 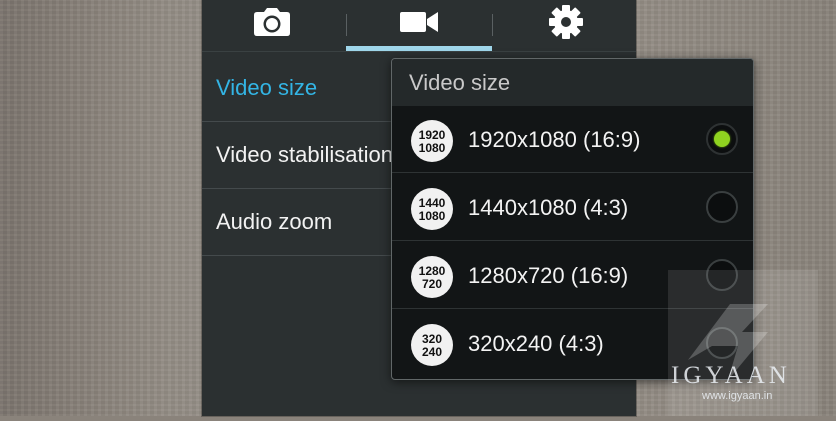 I want to click on radio-button-selected, so click(x=722, y=139).